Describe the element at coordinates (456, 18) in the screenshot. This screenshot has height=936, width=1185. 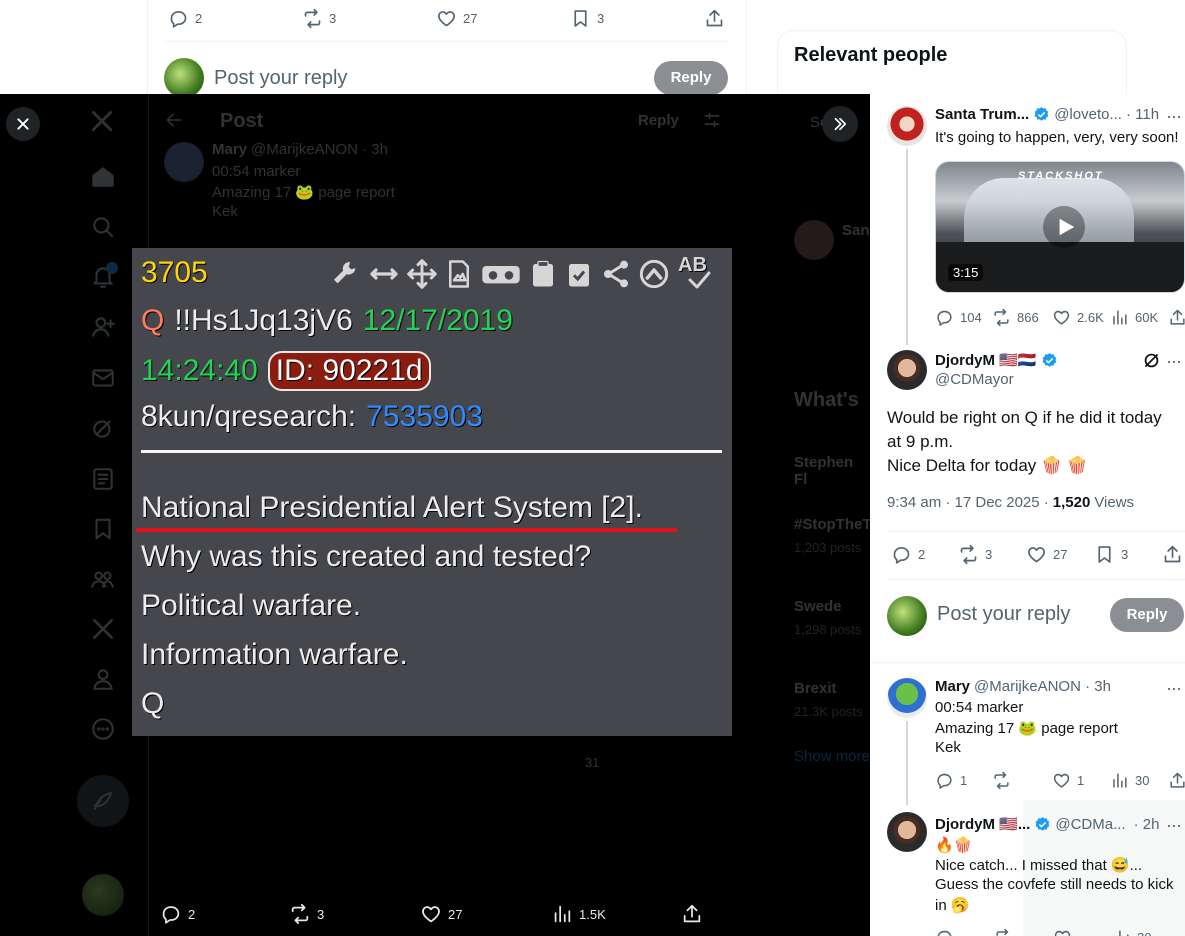
I see `bg-like-action: 27` at that location.